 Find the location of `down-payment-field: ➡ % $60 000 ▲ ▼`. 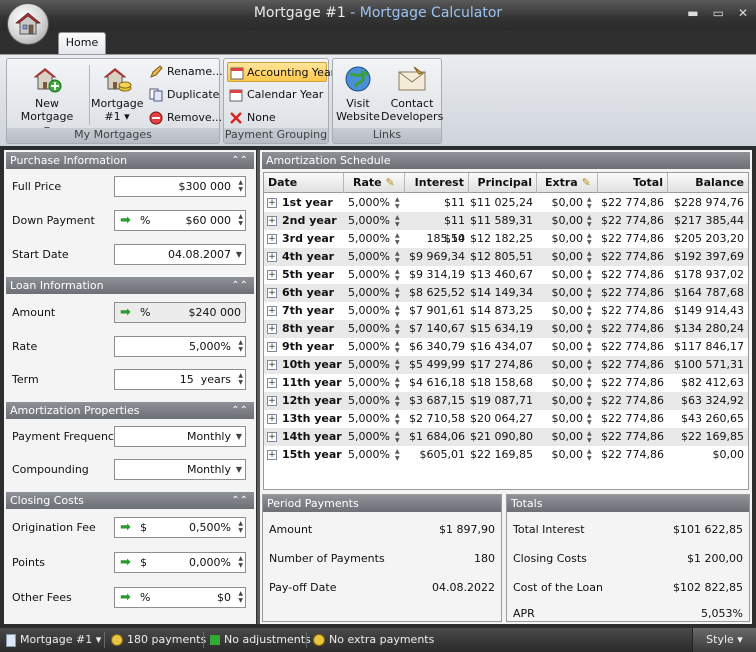

down-payment-field: ➡ % $60 000 ▲ ▼ is located at coordinates (180, 220).